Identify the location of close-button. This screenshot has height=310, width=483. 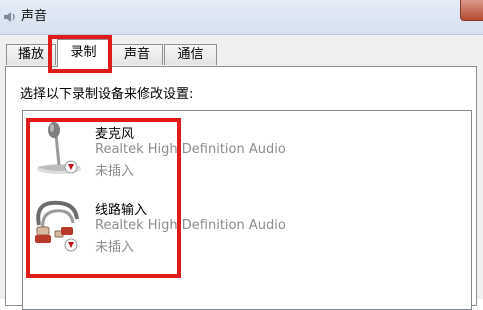
(471, 10).